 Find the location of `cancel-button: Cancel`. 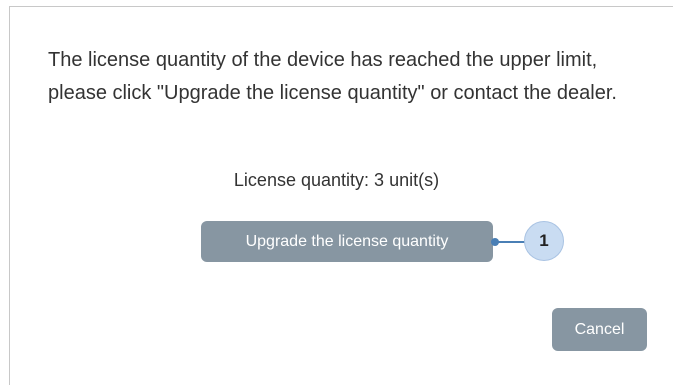

cancel-button: Cancel is located at coordinates (599, 329).